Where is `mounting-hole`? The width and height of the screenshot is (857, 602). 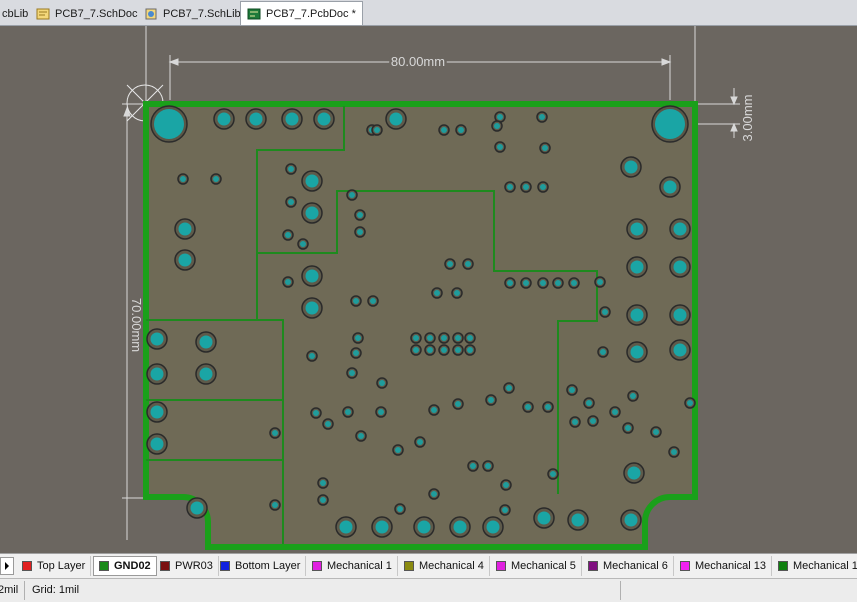 mounting-hole is located at coordinates (670, 124).